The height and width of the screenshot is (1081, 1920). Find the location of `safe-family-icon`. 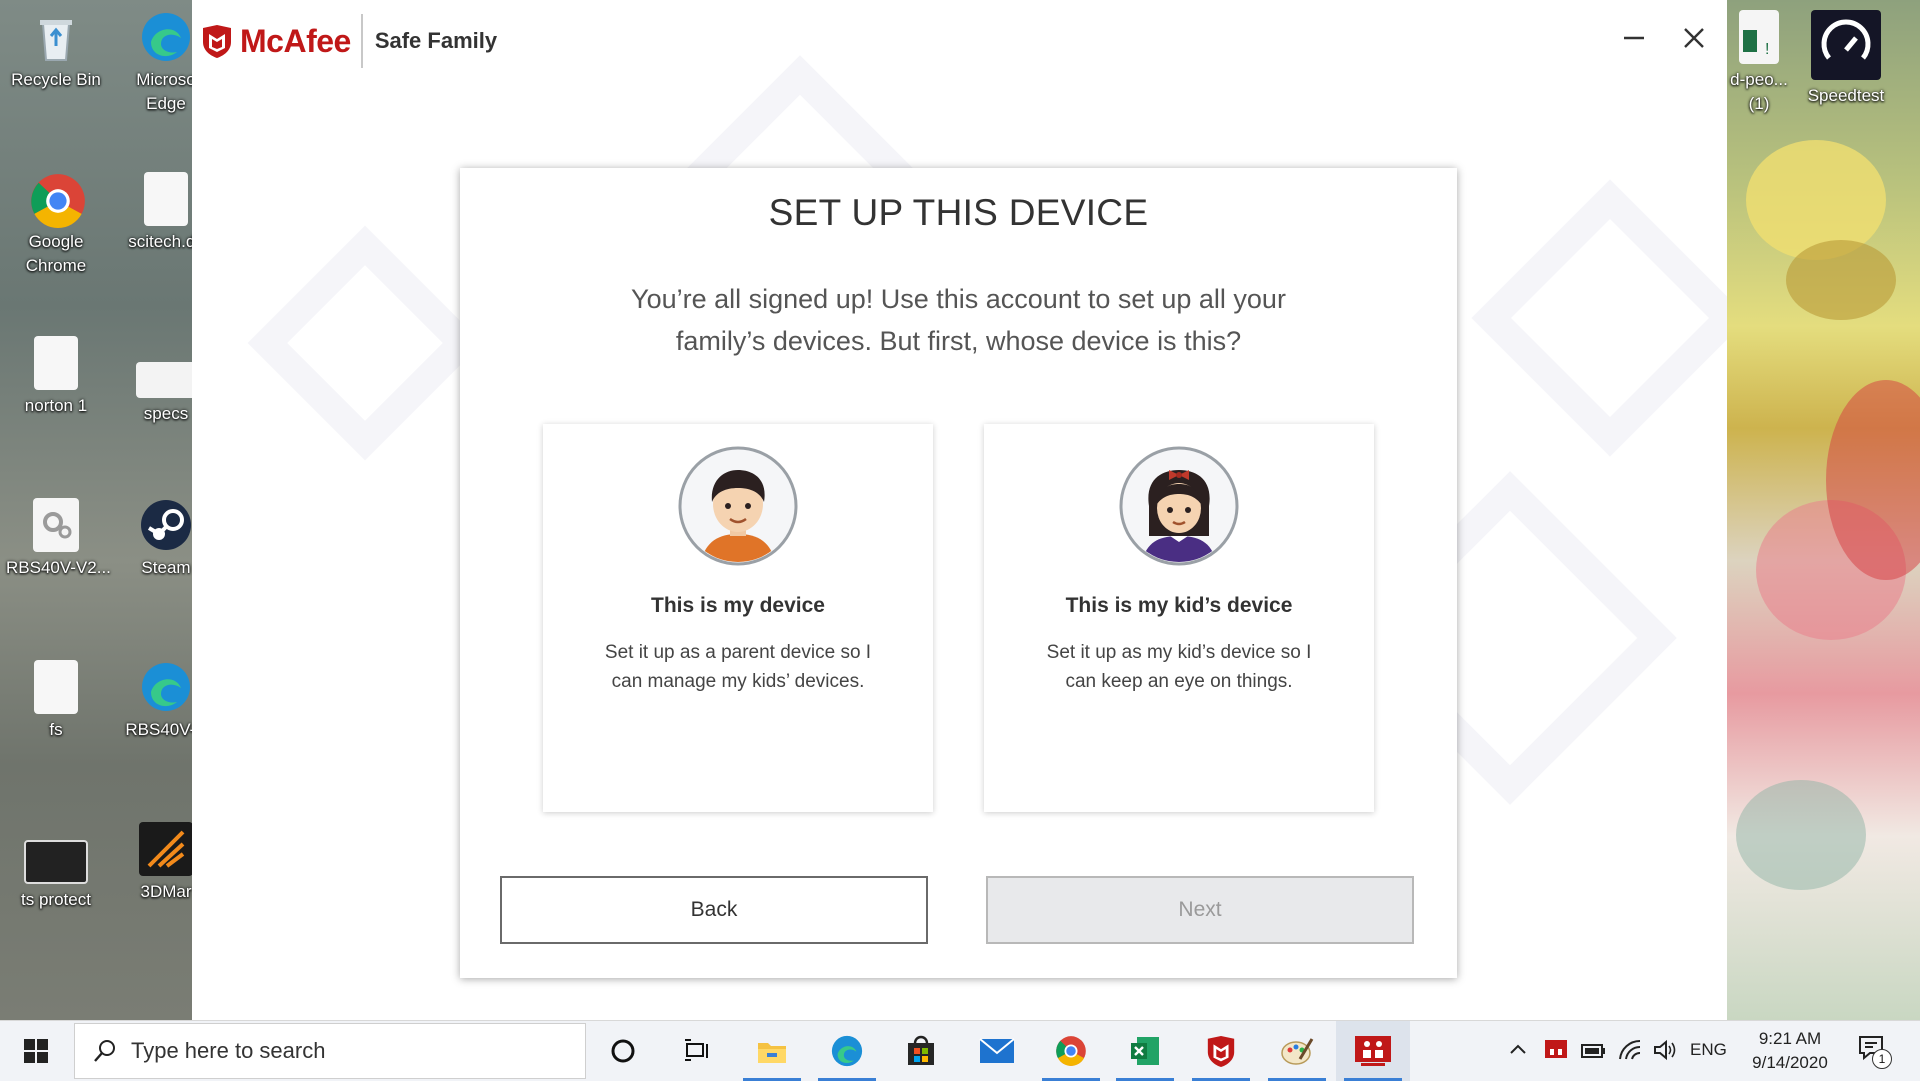

safe-family-icon is located at coordinates (1373, 1051).